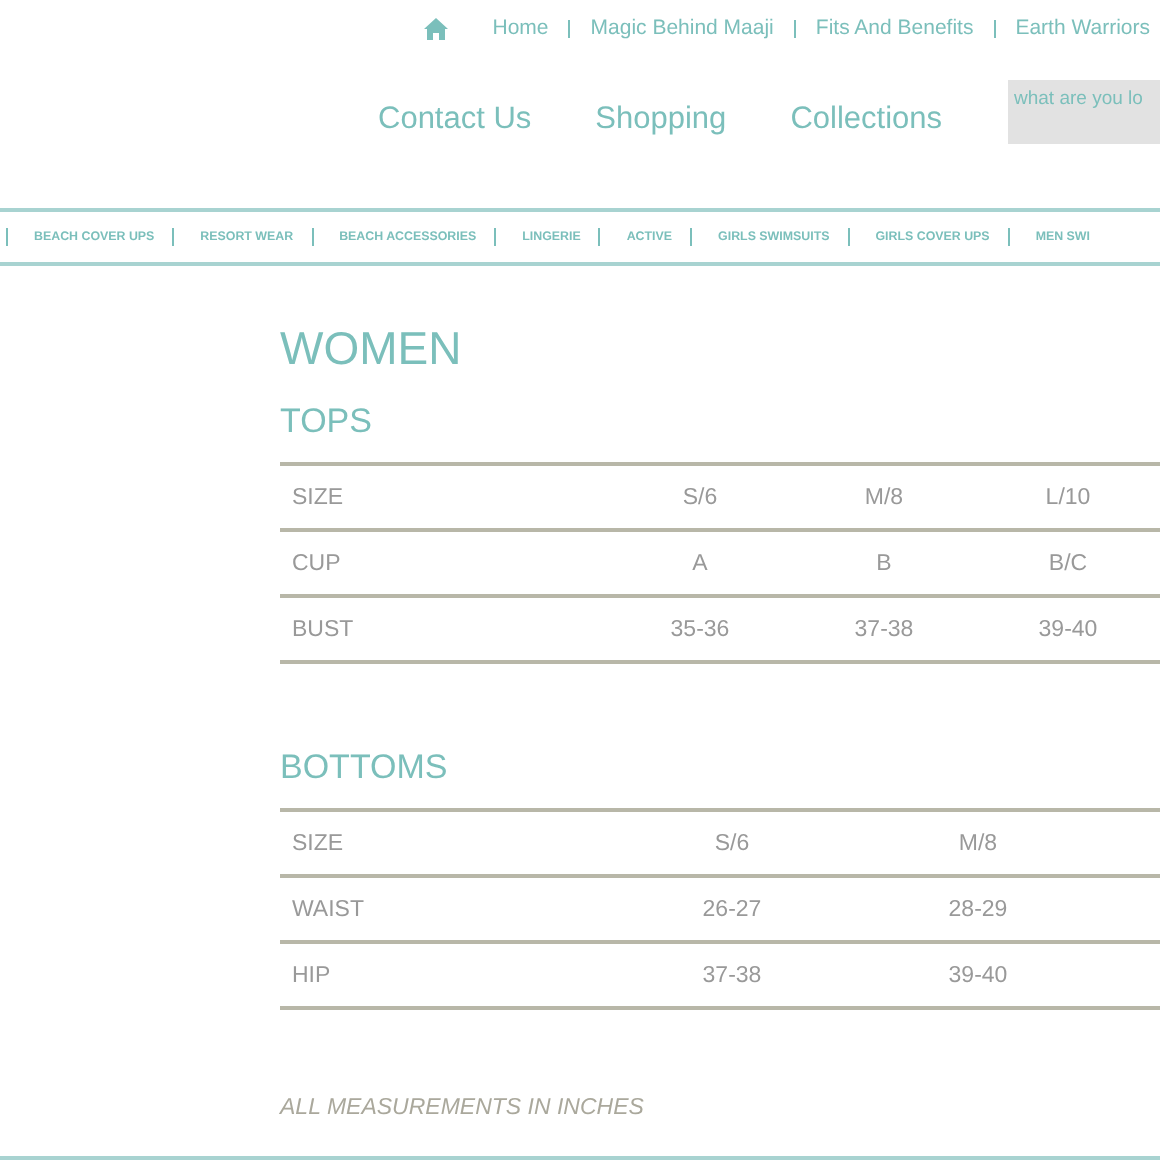 The width and height of the screenshot is (1160, 1160). Describe the element at coordinates (1068, 497) in the screenshot. I see `table-cell-text: L/10` at that location.